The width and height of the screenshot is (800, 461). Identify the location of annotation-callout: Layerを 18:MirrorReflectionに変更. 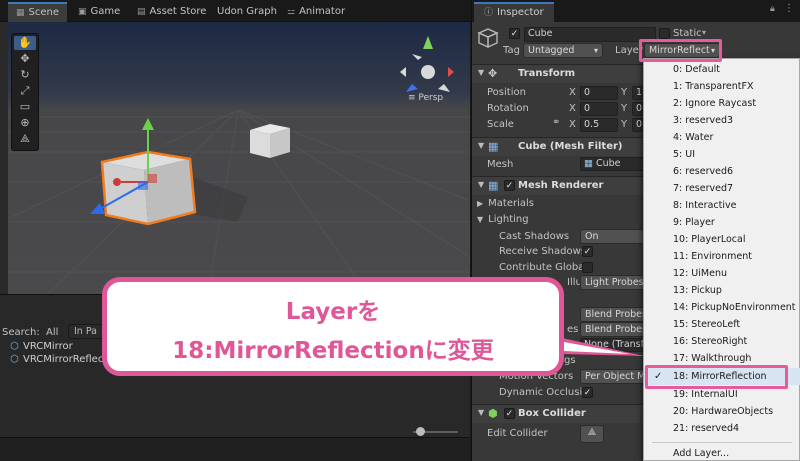
(333, 326).